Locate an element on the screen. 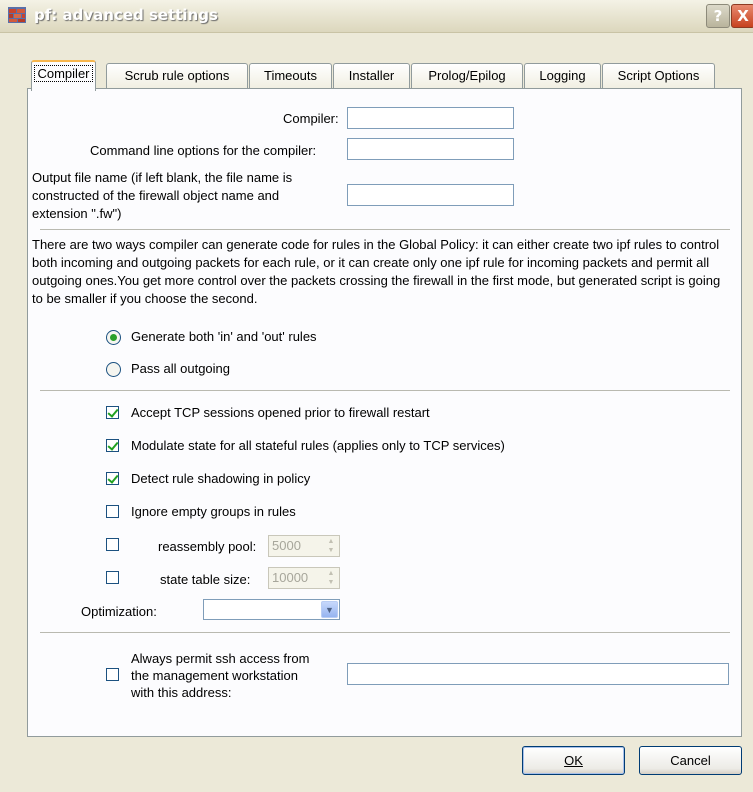  checkbox-detect-shadowing-label: Detect rule shadowing in policy is located at coordinates (221, 478).